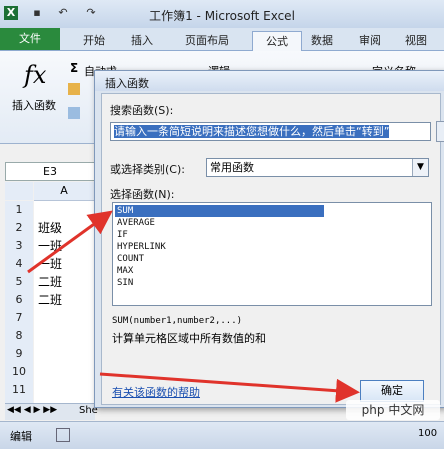 This screenshot has width=444, height=449. I want to click on function-item: IF, so click(122, 235).